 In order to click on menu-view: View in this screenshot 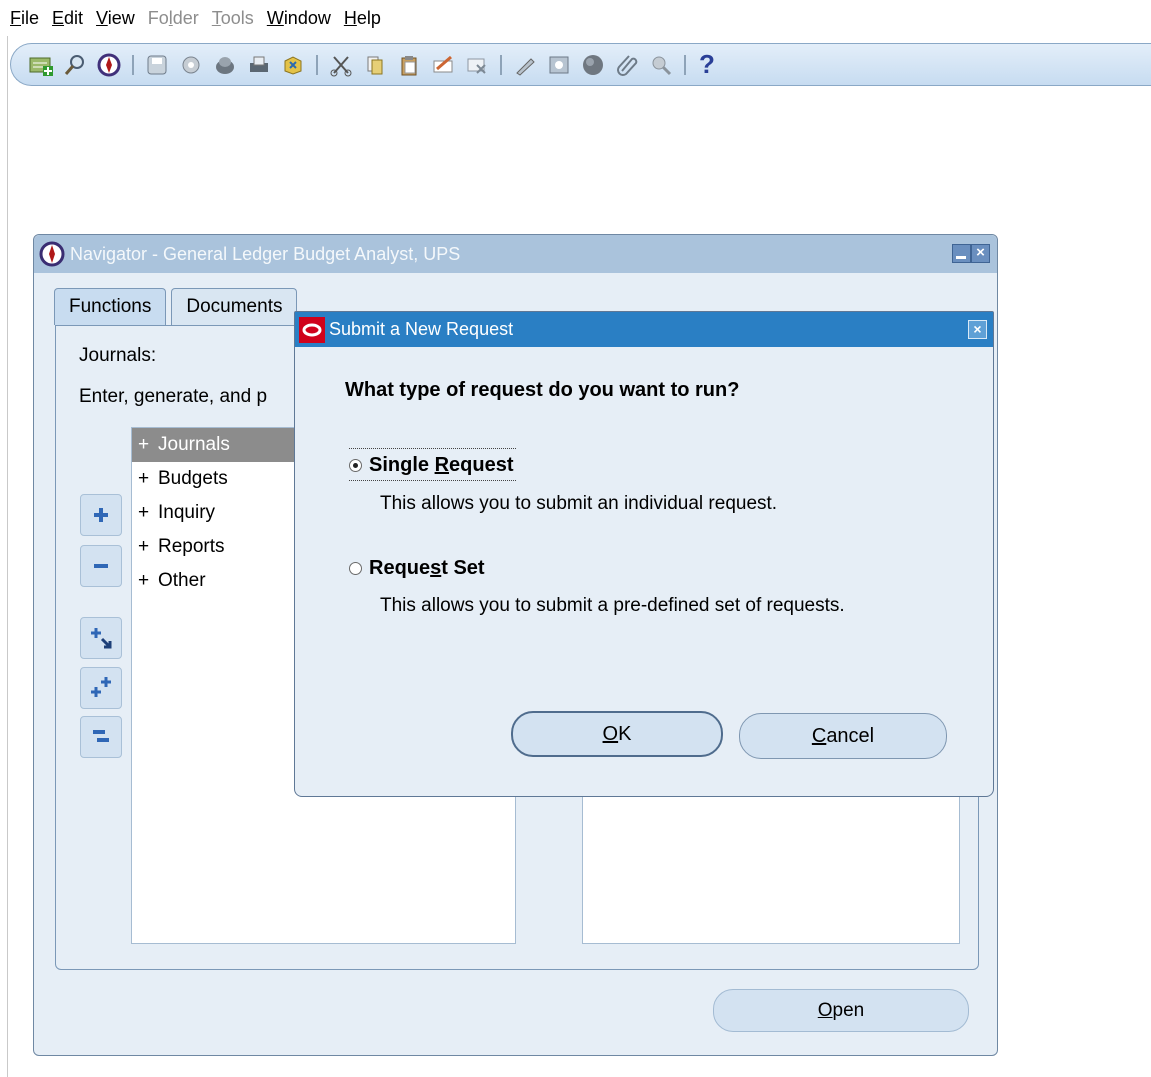, I will do `click(116, 18)`.